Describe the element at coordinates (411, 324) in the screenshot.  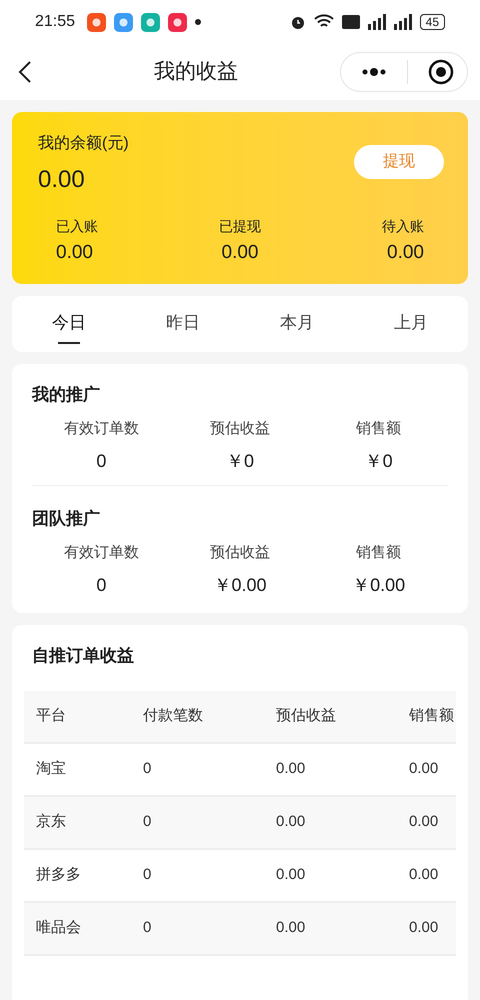
I see `period-tab: 上月` at that location.